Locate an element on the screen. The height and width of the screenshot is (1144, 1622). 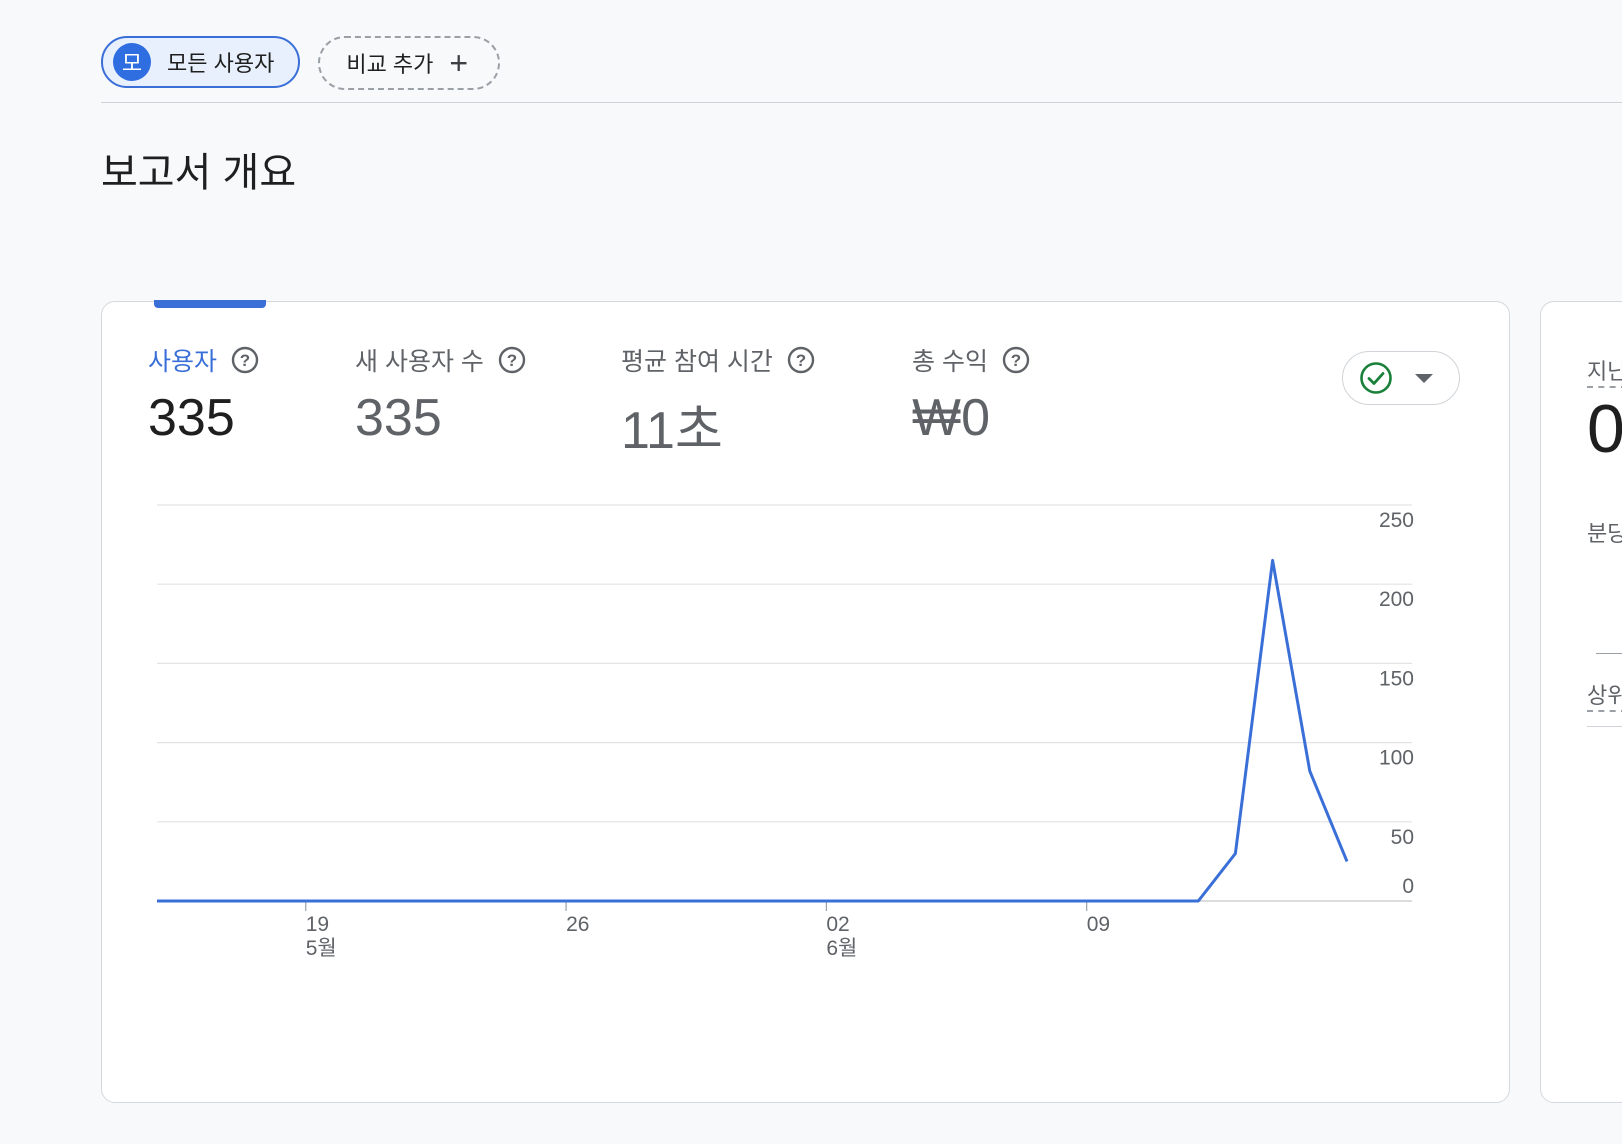
comparison-chip-row: 모 모든 사용자 비교 추가 + is located at coordinates (301, 63).